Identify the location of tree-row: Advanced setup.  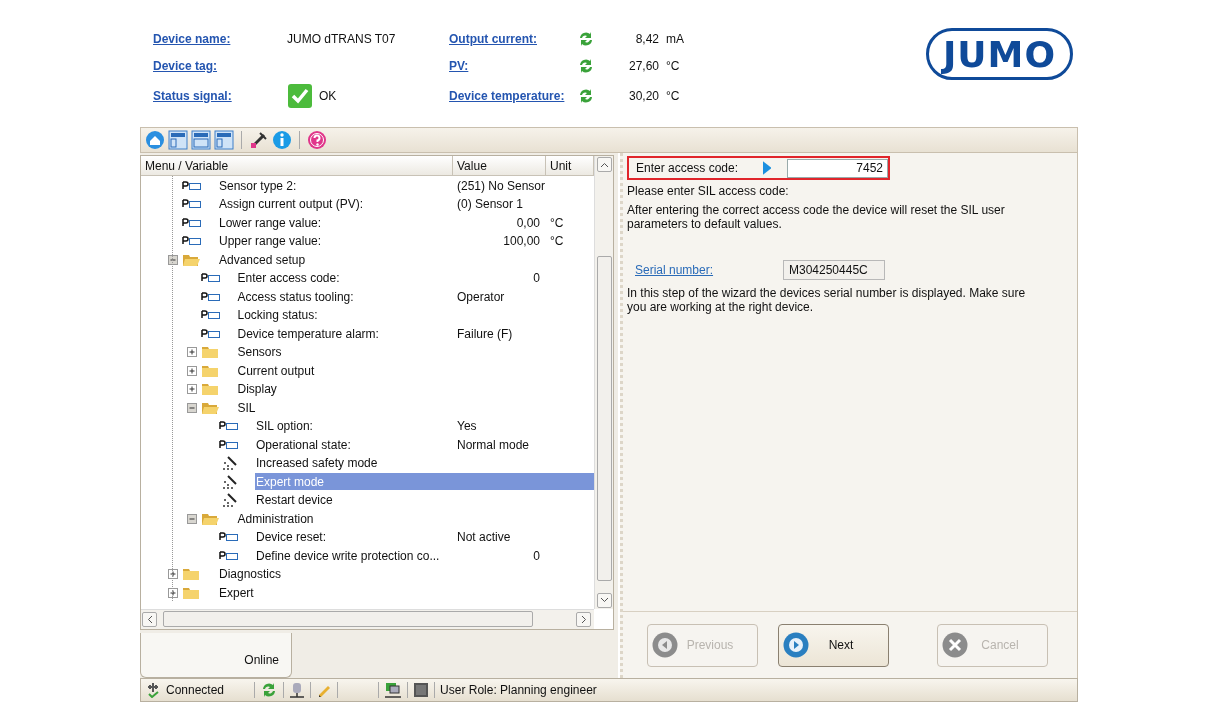
(406, 260).